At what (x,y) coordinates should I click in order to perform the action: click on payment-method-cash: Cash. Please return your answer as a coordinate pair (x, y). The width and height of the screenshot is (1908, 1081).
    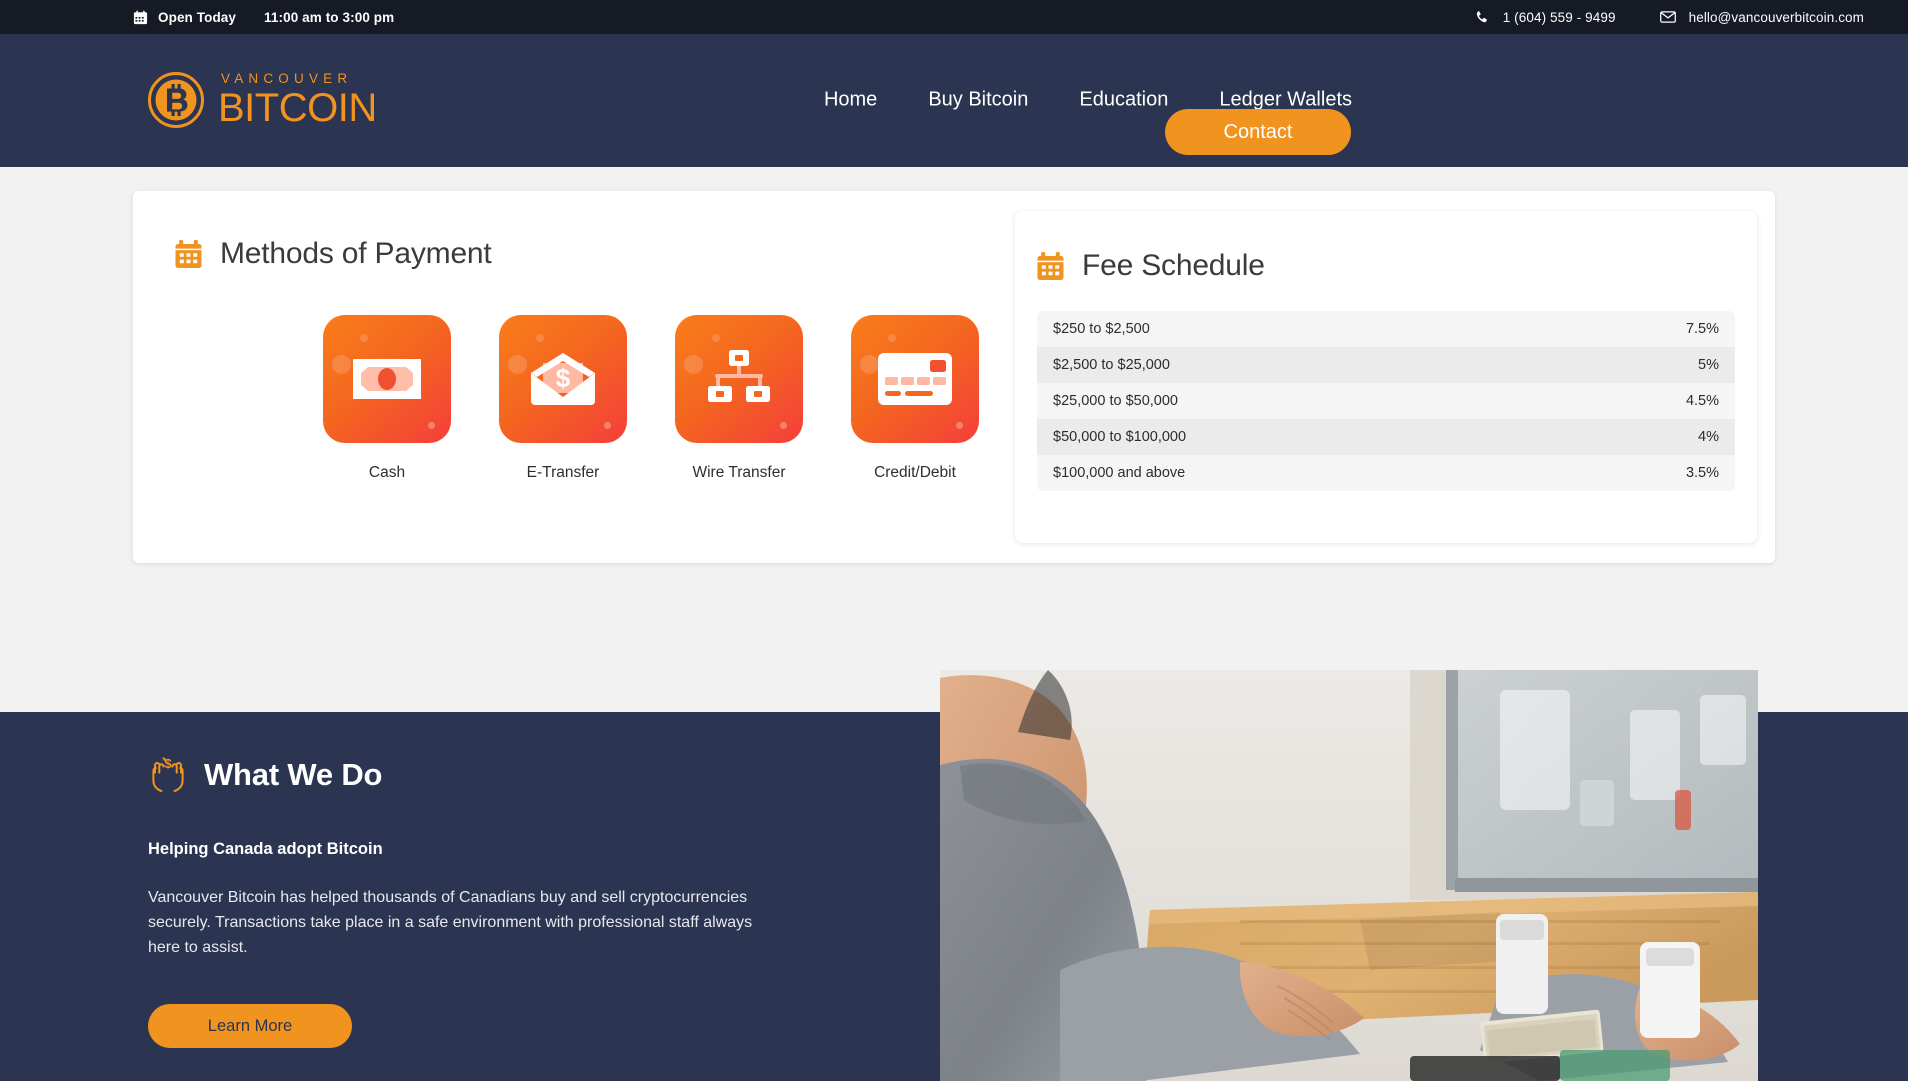
    Looking at the image, I should click on (387, 398).